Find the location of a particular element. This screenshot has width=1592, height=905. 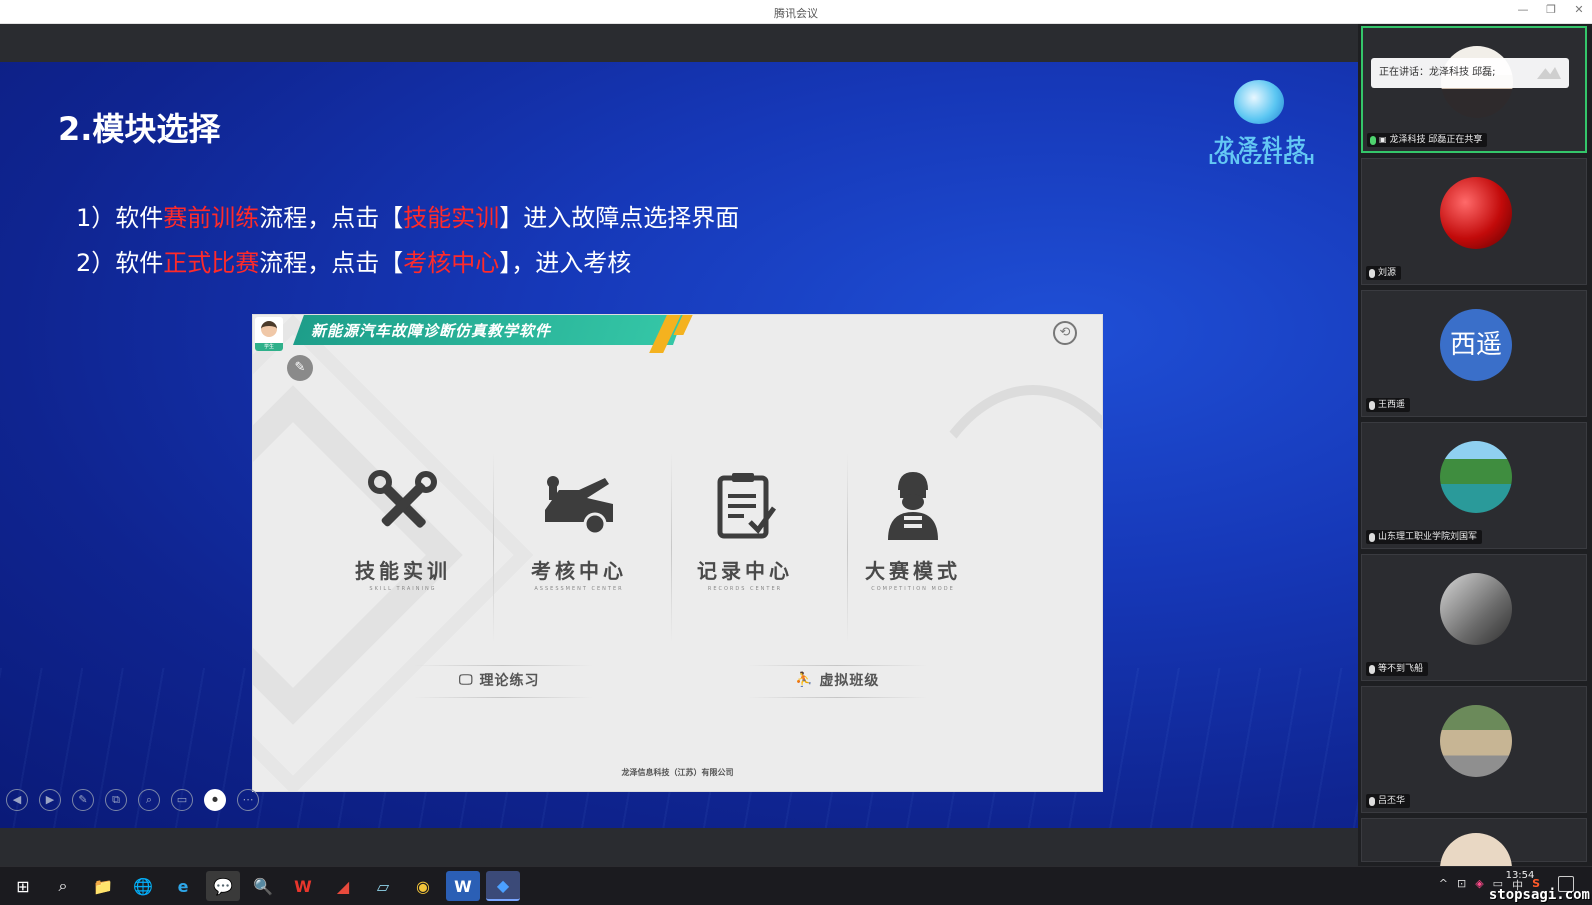

chrome-icon: ◉ is located at coordinates (423, 886).